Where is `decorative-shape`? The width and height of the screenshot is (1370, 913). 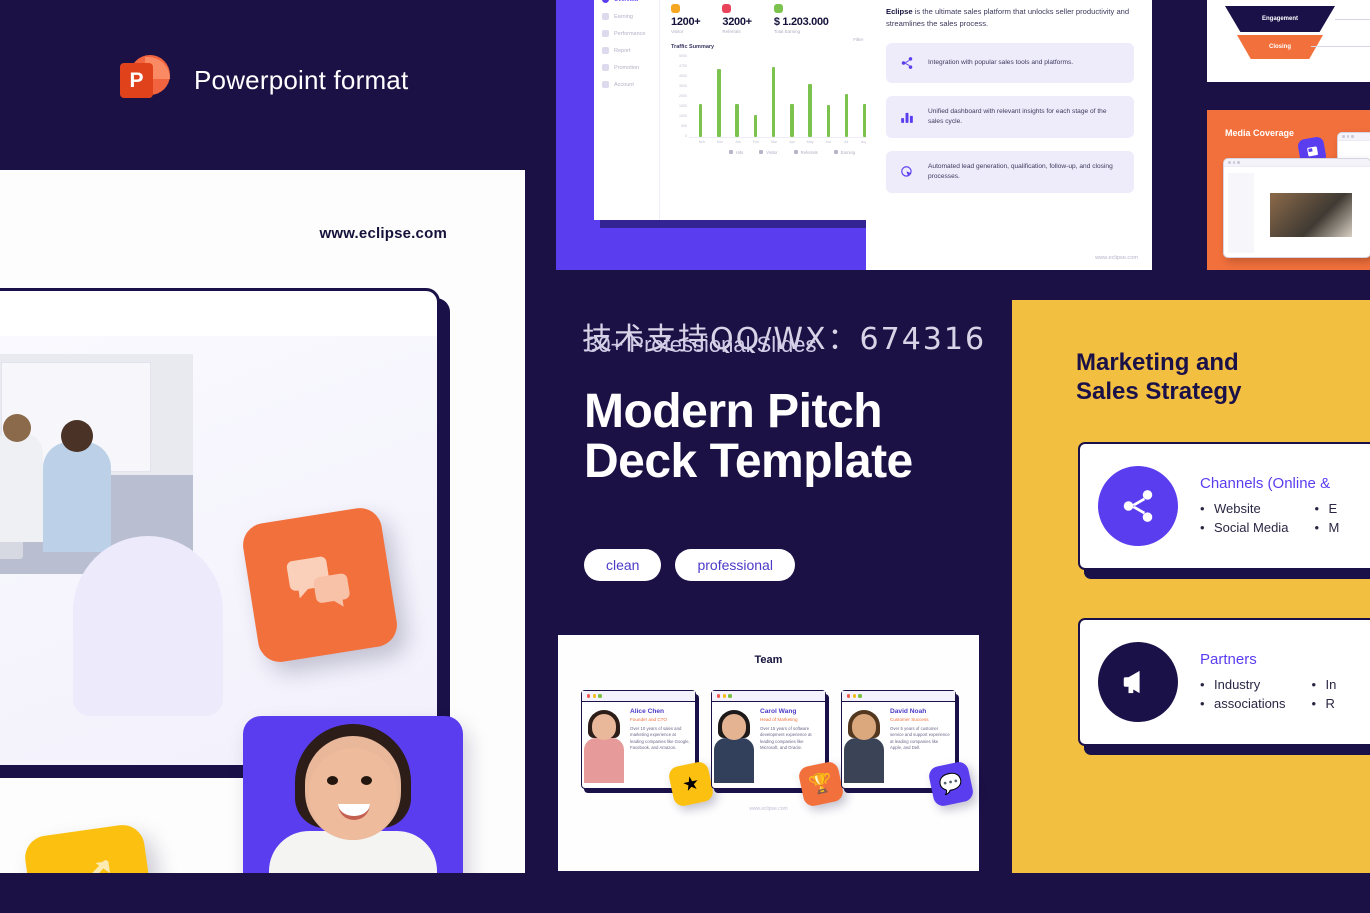 decorative-shape is located at coordinates (148, 626).